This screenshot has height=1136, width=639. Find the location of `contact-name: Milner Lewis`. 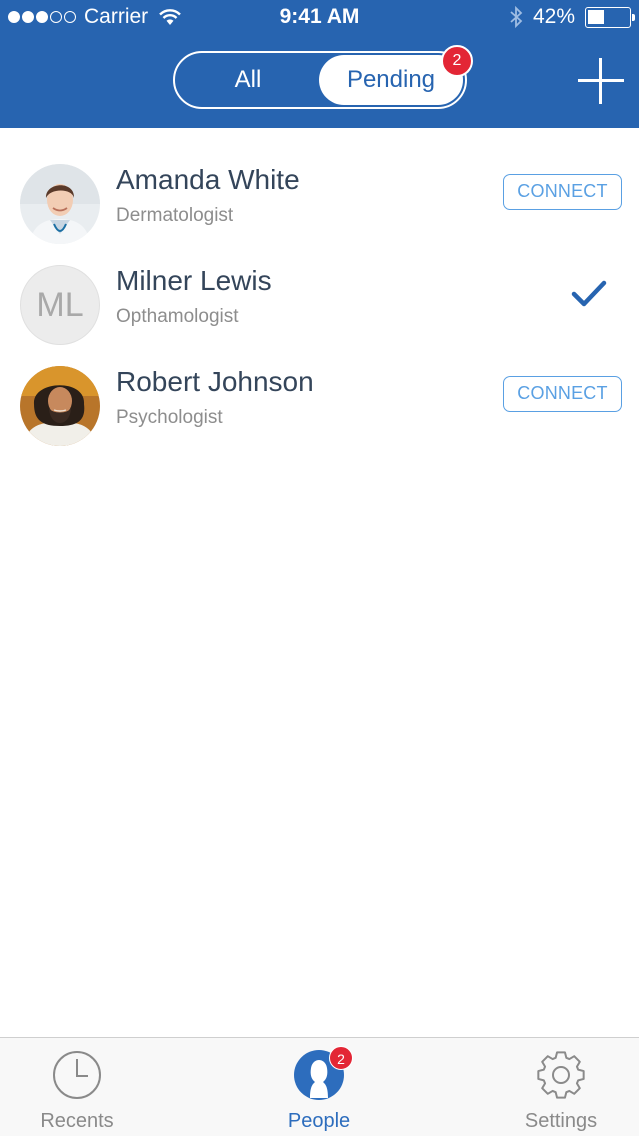

contact-name: Milner Lewis is located at coordinates (194, 280).